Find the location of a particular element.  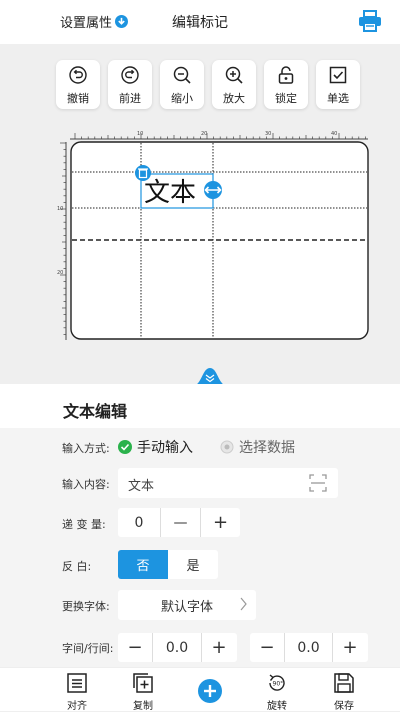

invert-label: 反 白: is located at coordinates (77, 566).